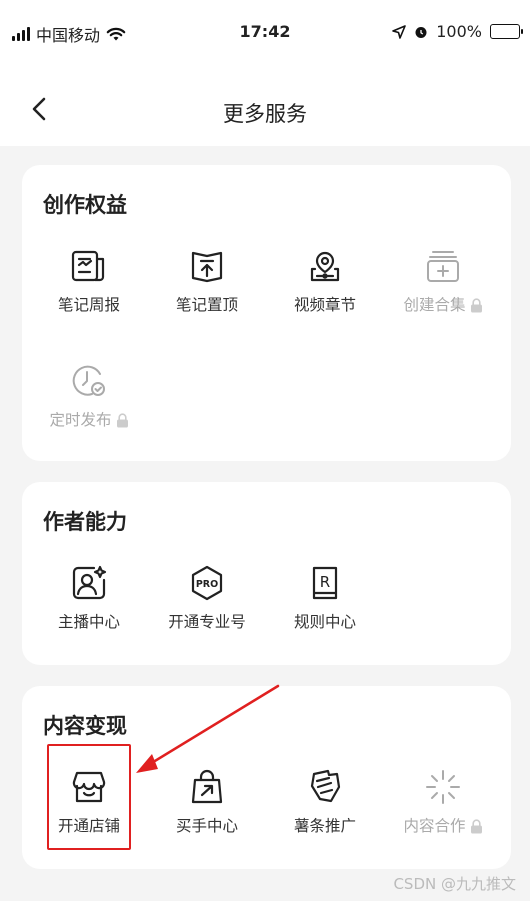 This screenshot has height=901, width=530. Describe the element at coordinates (454, 884) in the screenshot. I see `watermark-text: CSDN @九九推文` at that location.